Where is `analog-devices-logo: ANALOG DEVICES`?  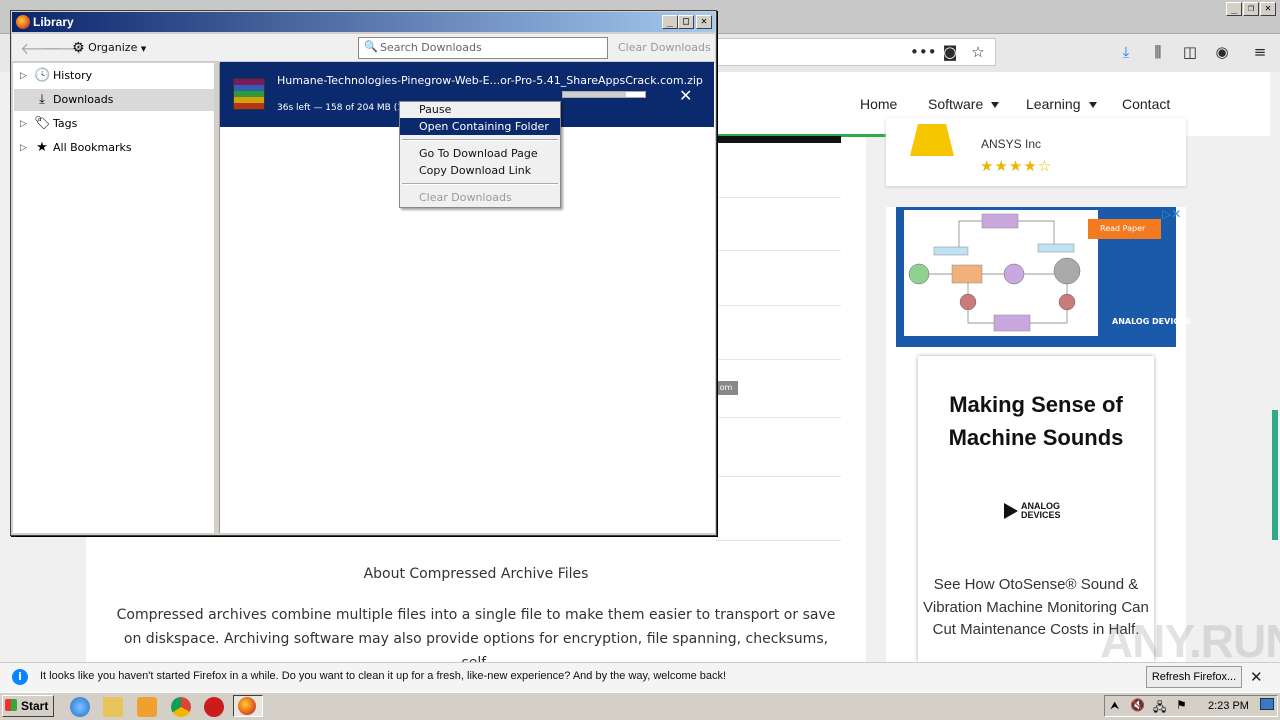
analog-devices-logo: ANALOG DEVICES is located at coordinates (1032, 511).